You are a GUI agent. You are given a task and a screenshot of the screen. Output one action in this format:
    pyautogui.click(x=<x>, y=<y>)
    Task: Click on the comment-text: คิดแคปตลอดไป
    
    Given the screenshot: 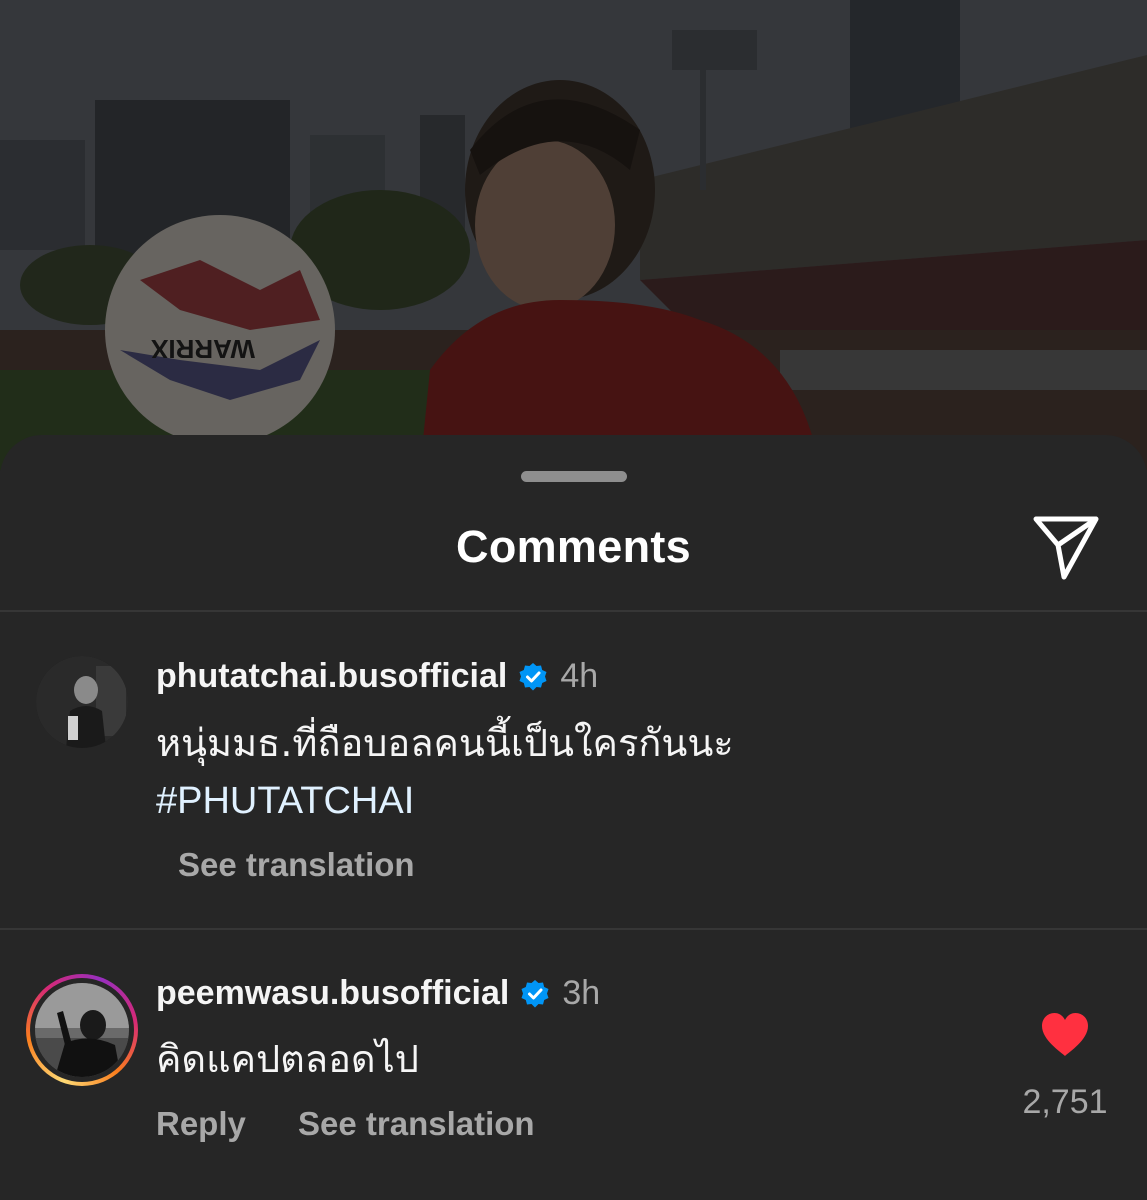 What is the action you would take?
    pyautogui.click(x=287, y=1059)
    